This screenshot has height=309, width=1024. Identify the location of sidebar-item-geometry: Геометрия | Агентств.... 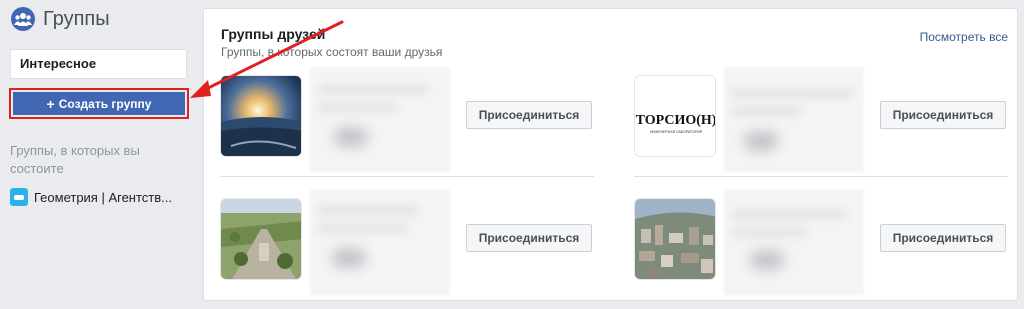
(91, 197).